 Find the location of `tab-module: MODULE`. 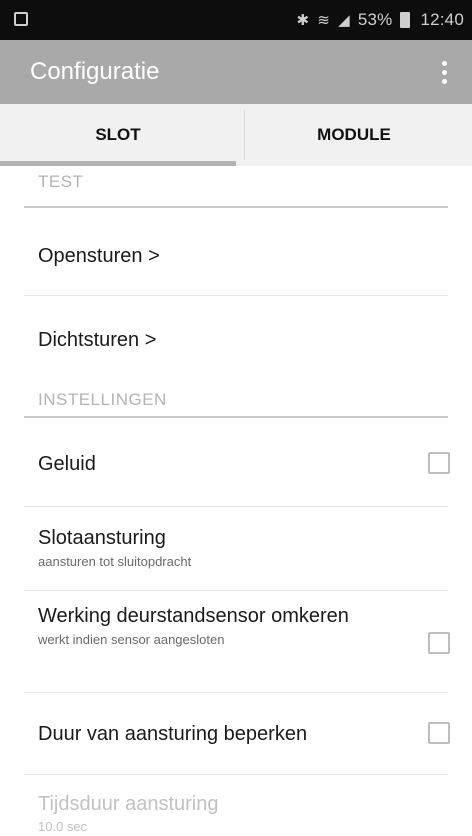

tab-module: MODULE is located at coordinates (354, 135).